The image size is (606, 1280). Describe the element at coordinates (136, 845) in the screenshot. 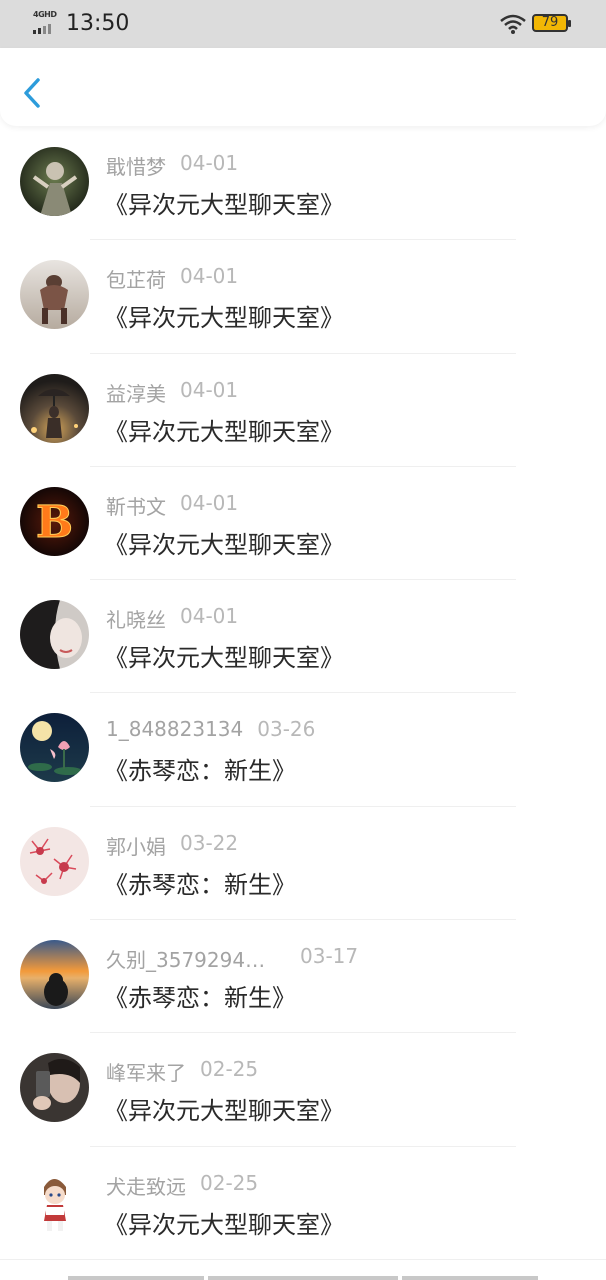

I see `user-name: 郭小娟` at that location.